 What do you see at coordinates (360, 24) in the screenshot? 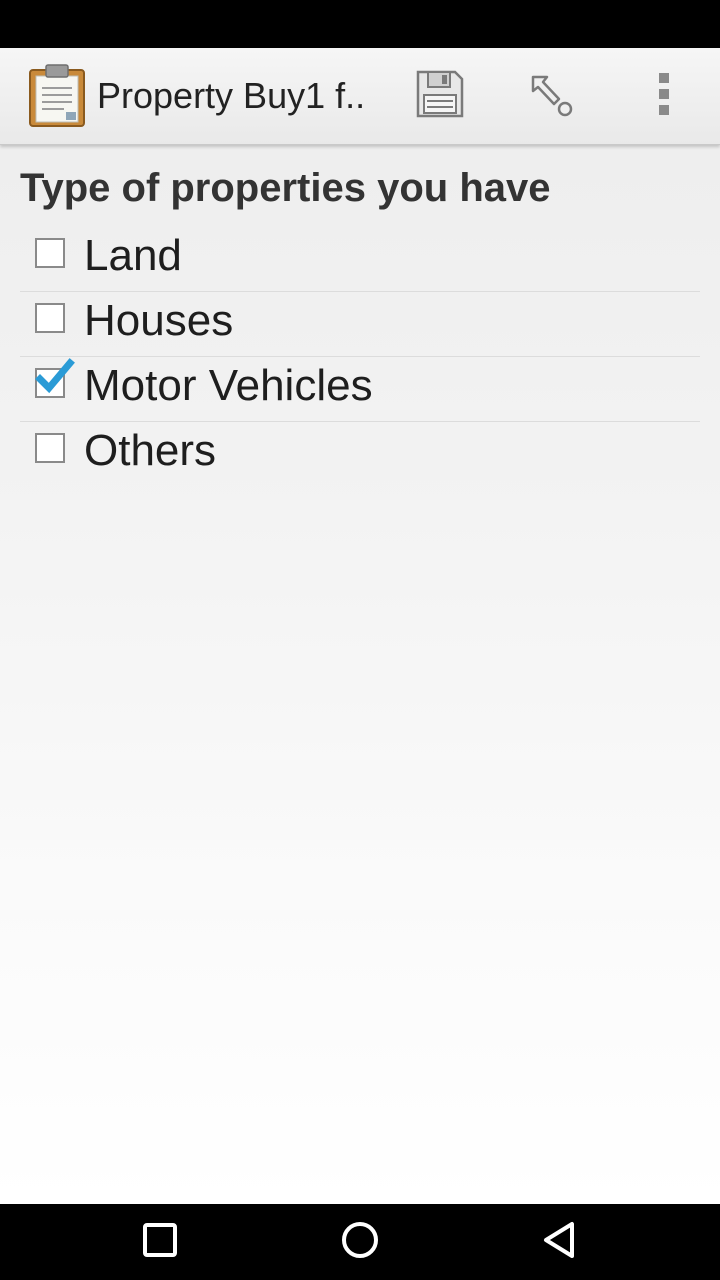
I see `status-bar` at bounding box center [360, 24].